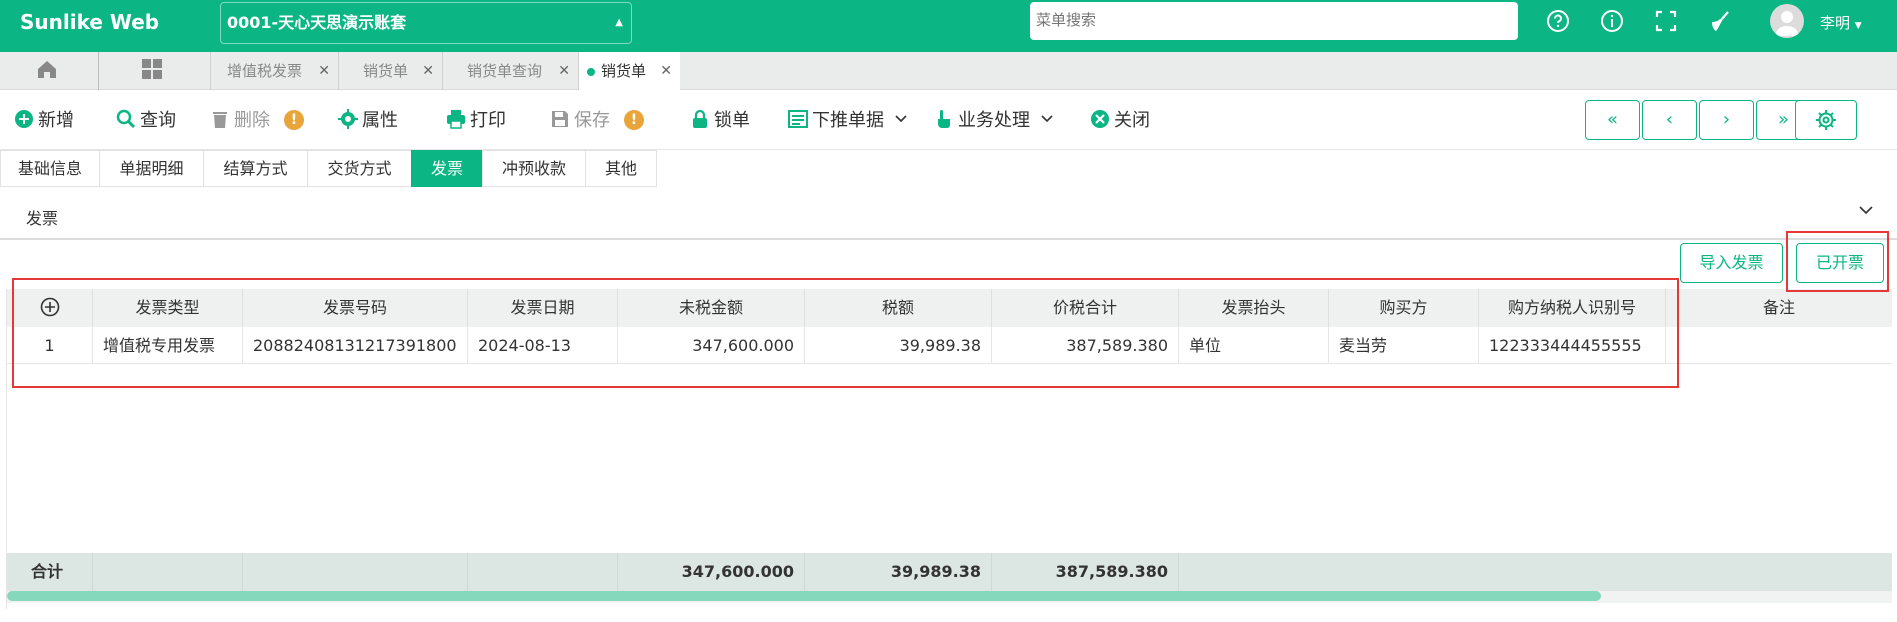  Describe the element at coordinates (1779, 308) in the screenshot. I see `col-remarks: 备注` at that location.